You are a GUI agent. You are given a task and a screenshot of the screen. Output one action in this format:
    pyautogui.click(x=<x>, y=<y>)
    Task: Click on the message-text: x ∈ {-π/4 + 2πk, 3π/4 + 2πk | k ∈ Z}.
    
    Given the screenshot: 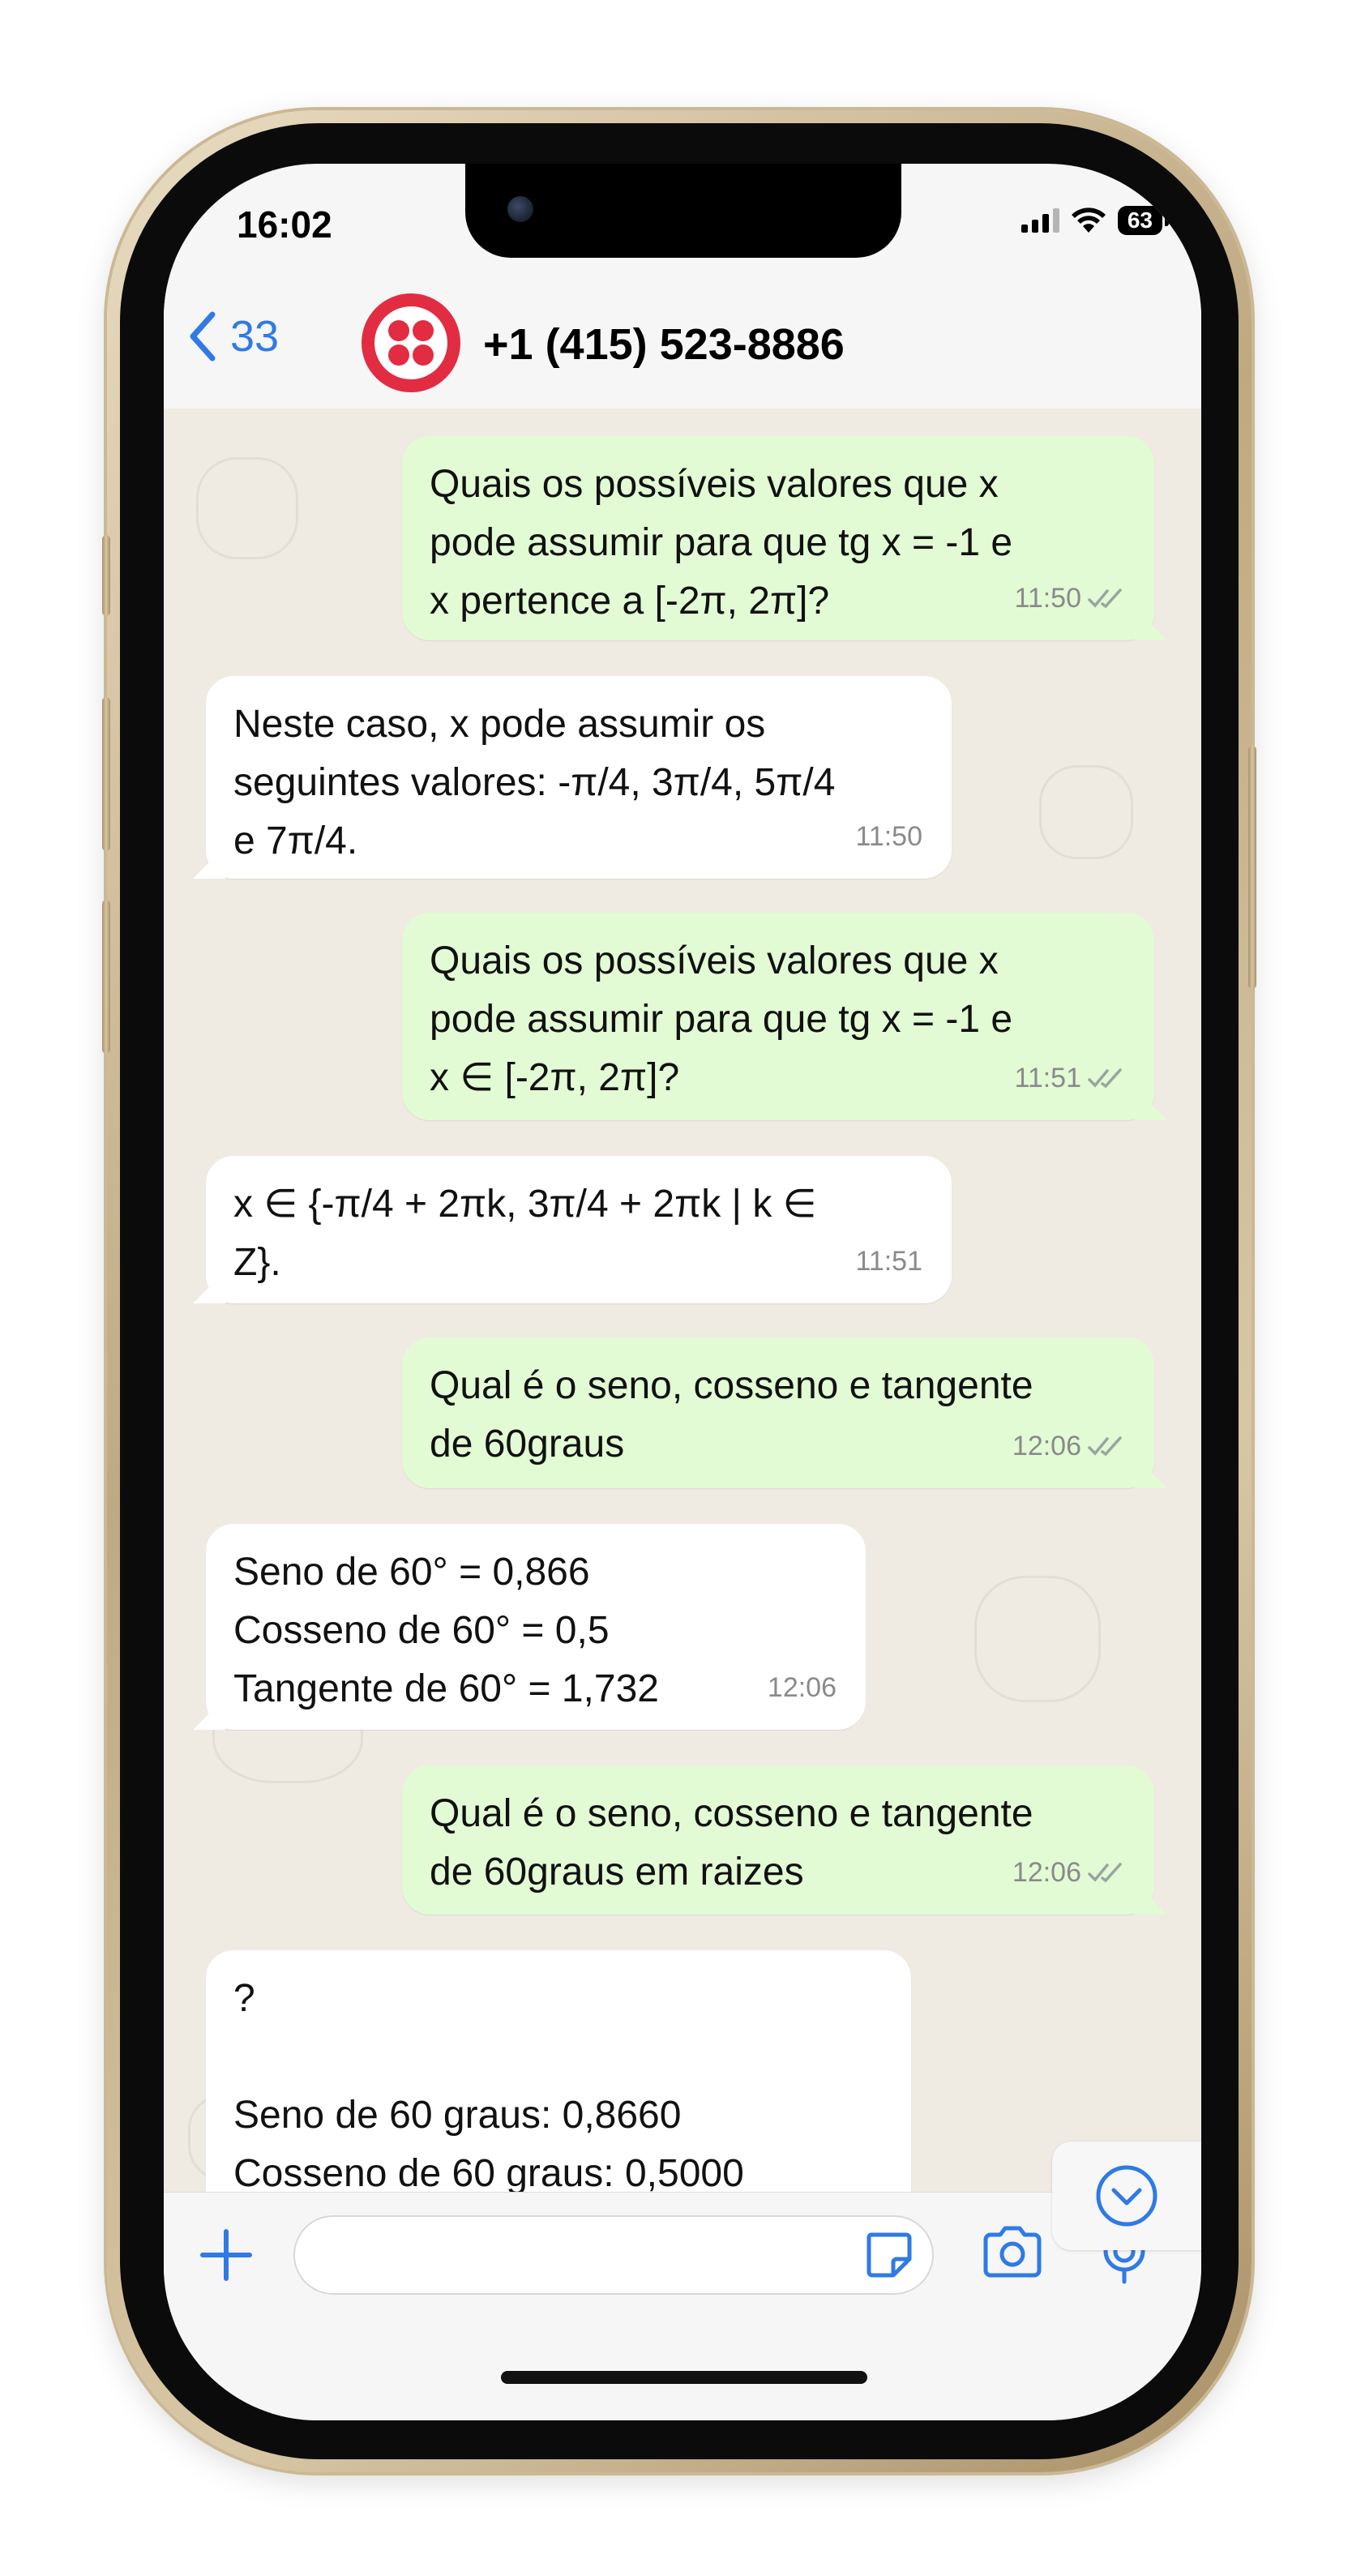 What is the action you would take?
    pyautogui.click(x=525, y=1233)
    